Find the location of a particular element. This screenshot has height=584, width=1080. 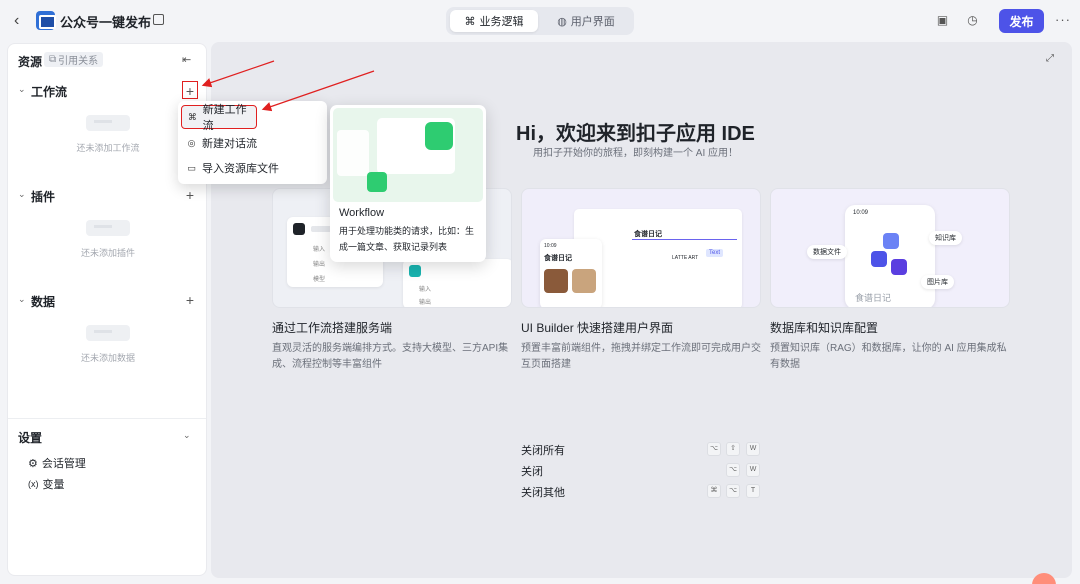

settings-item-variable: (x) 变量 is located at coordinates (46, 484).